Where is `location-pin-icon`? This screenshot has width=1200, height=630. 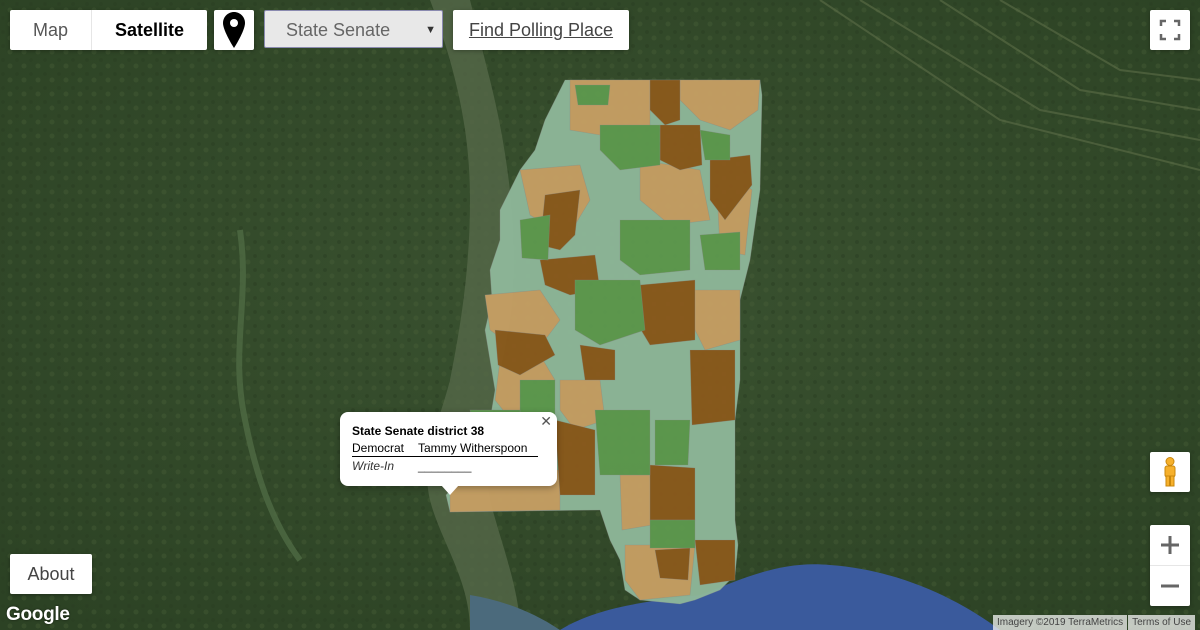
location-pin-icon is located at coordinates (234, 30).